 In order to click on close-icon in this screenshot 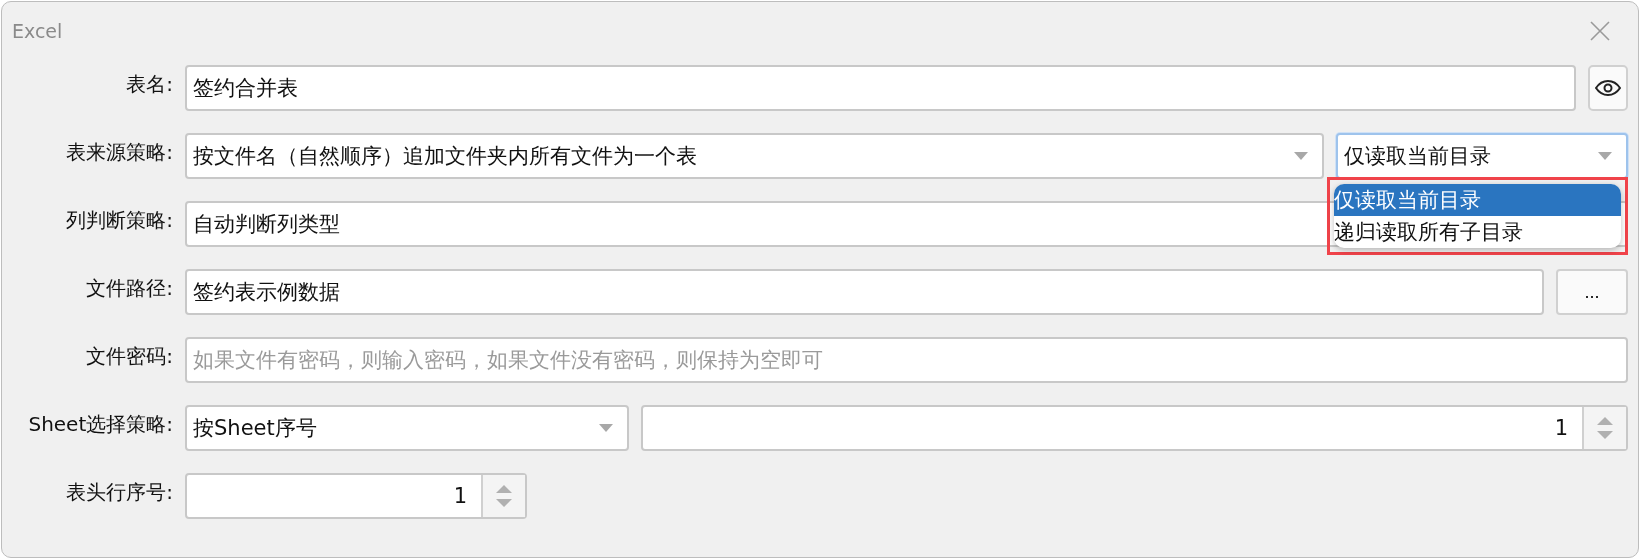, I will do `click(1600, 31)`.